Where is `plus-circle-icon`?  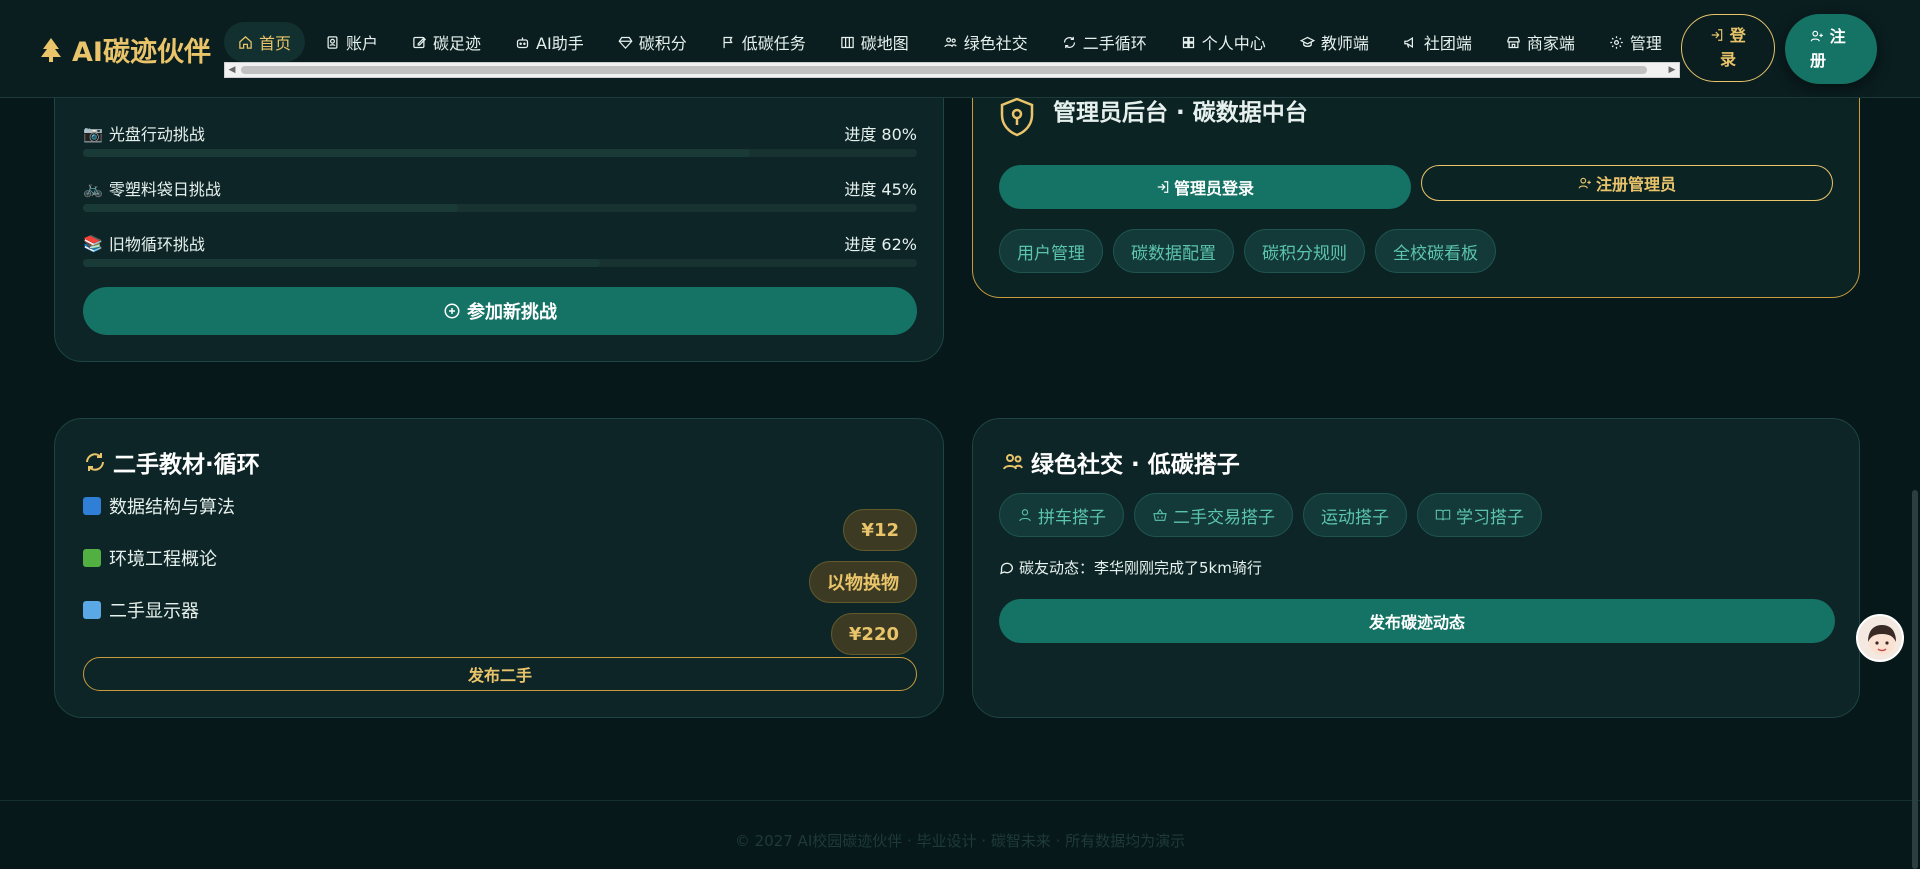 plus-circle-icon is located at coordinates (452, 311).